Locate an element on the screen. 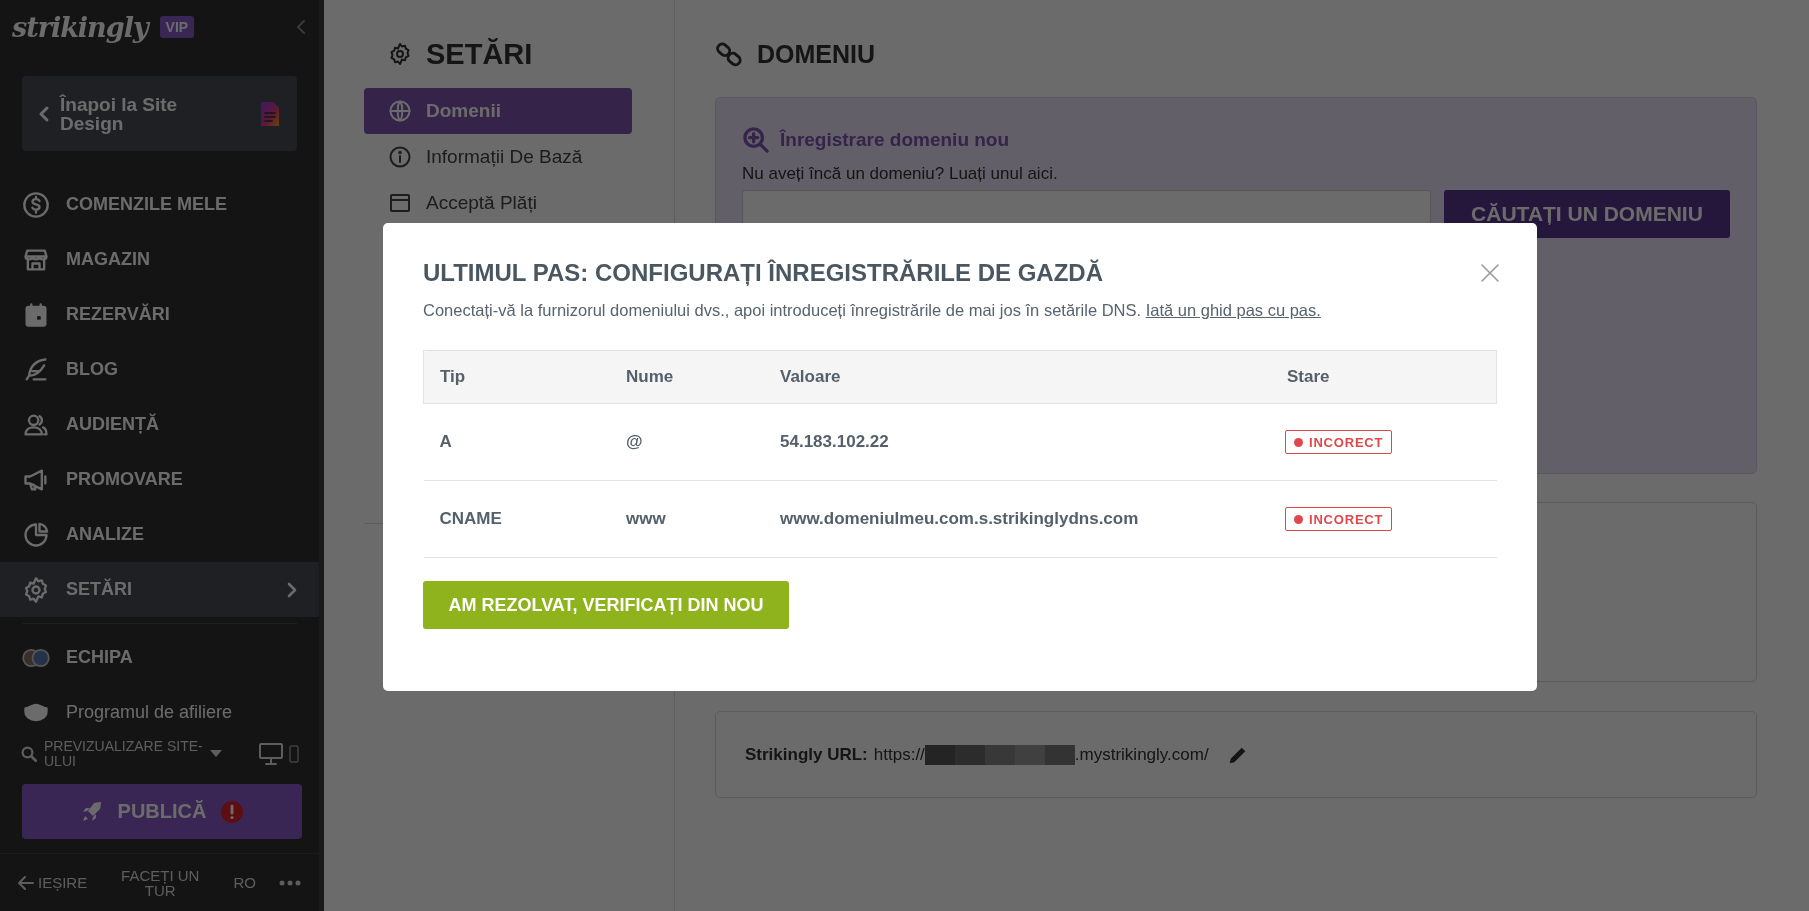 The image size is (1809, 911). chevron-right-icon is located at coordinates (292, 589).